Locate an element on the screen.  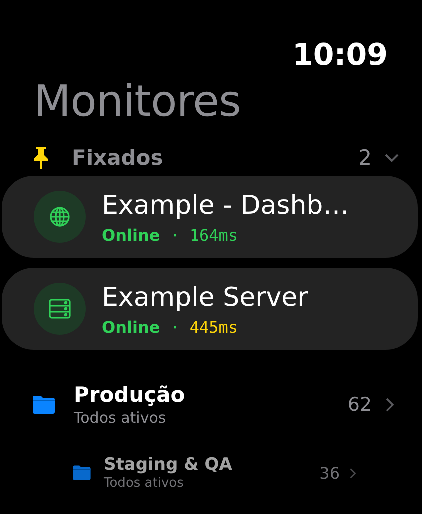
clock-time: 10:09 is located at coordinates (340, 56).